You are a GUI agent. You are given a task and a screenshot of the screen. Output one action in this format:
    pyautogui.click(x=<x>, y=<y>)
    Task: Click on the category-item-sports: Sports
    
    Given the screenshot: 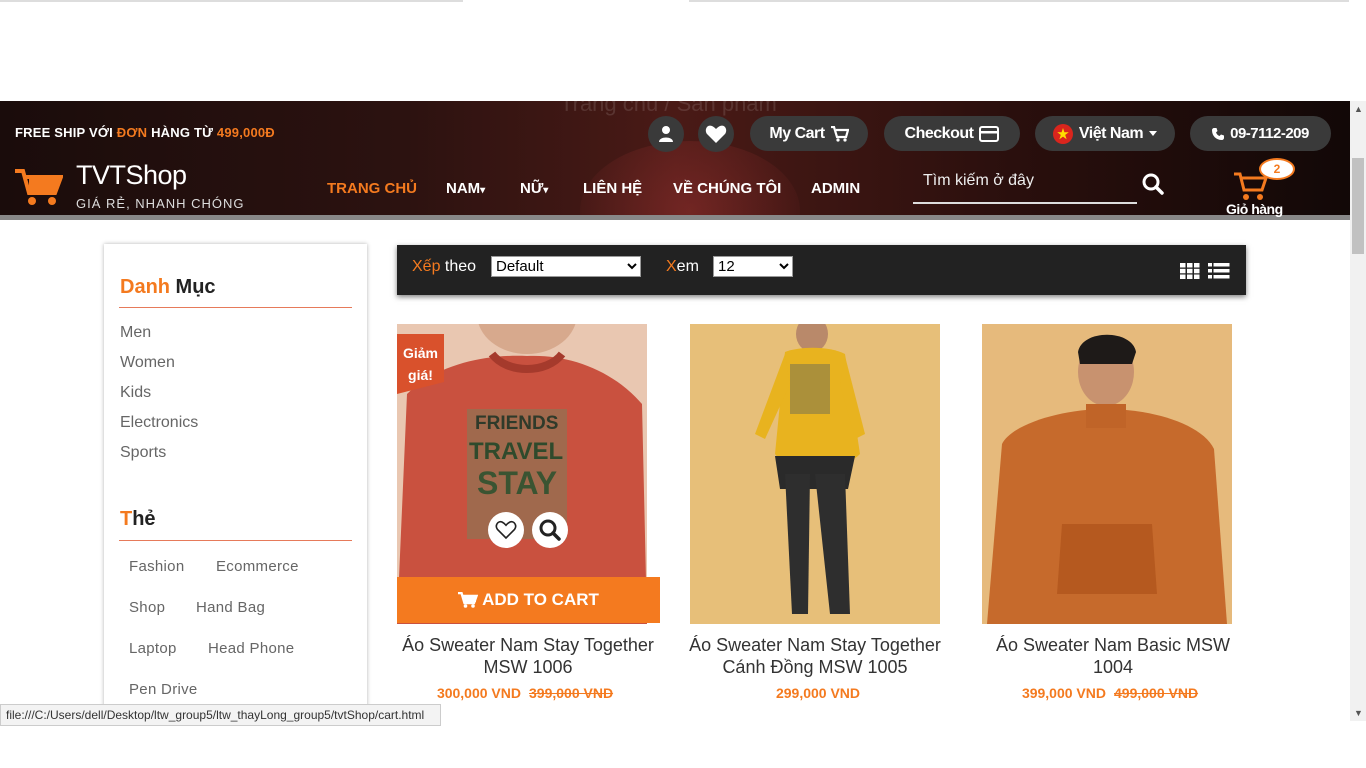 What is the action you would take?
    pyautogui.click(x=143, y=453)
    